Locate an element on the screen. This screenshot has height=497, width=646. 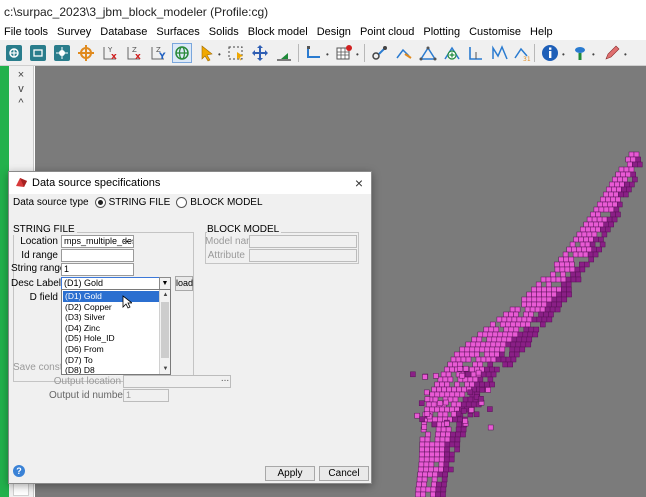
help-icon: ? is located at coordinates (19, 471).